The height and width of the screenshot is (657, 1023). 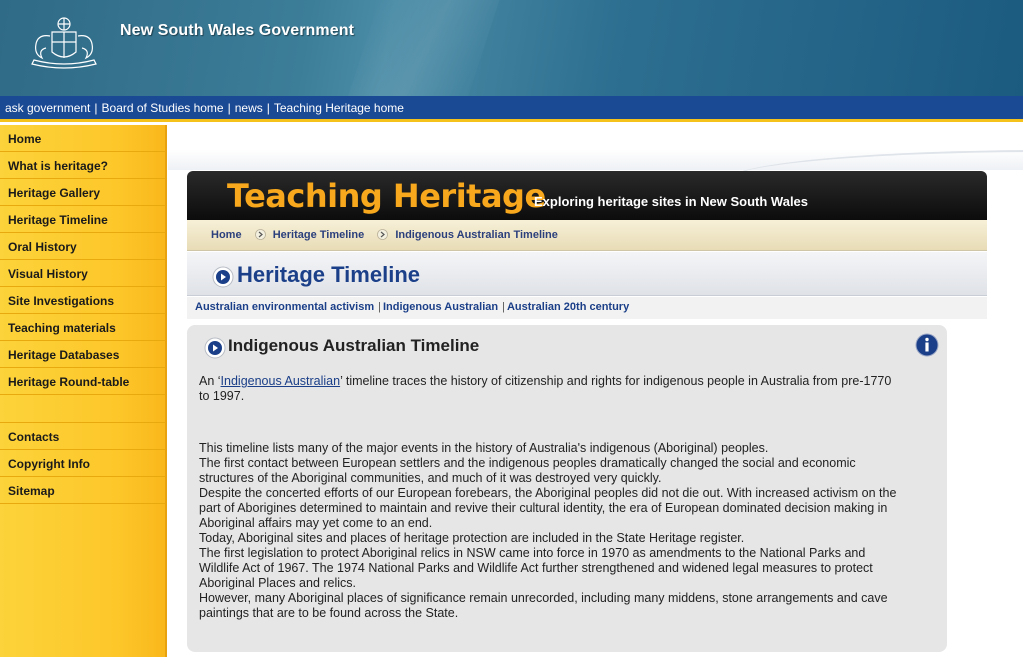 I want to click on sidebar-item-heritage-databases: Heritage Databases, so click(x=82, y=354).